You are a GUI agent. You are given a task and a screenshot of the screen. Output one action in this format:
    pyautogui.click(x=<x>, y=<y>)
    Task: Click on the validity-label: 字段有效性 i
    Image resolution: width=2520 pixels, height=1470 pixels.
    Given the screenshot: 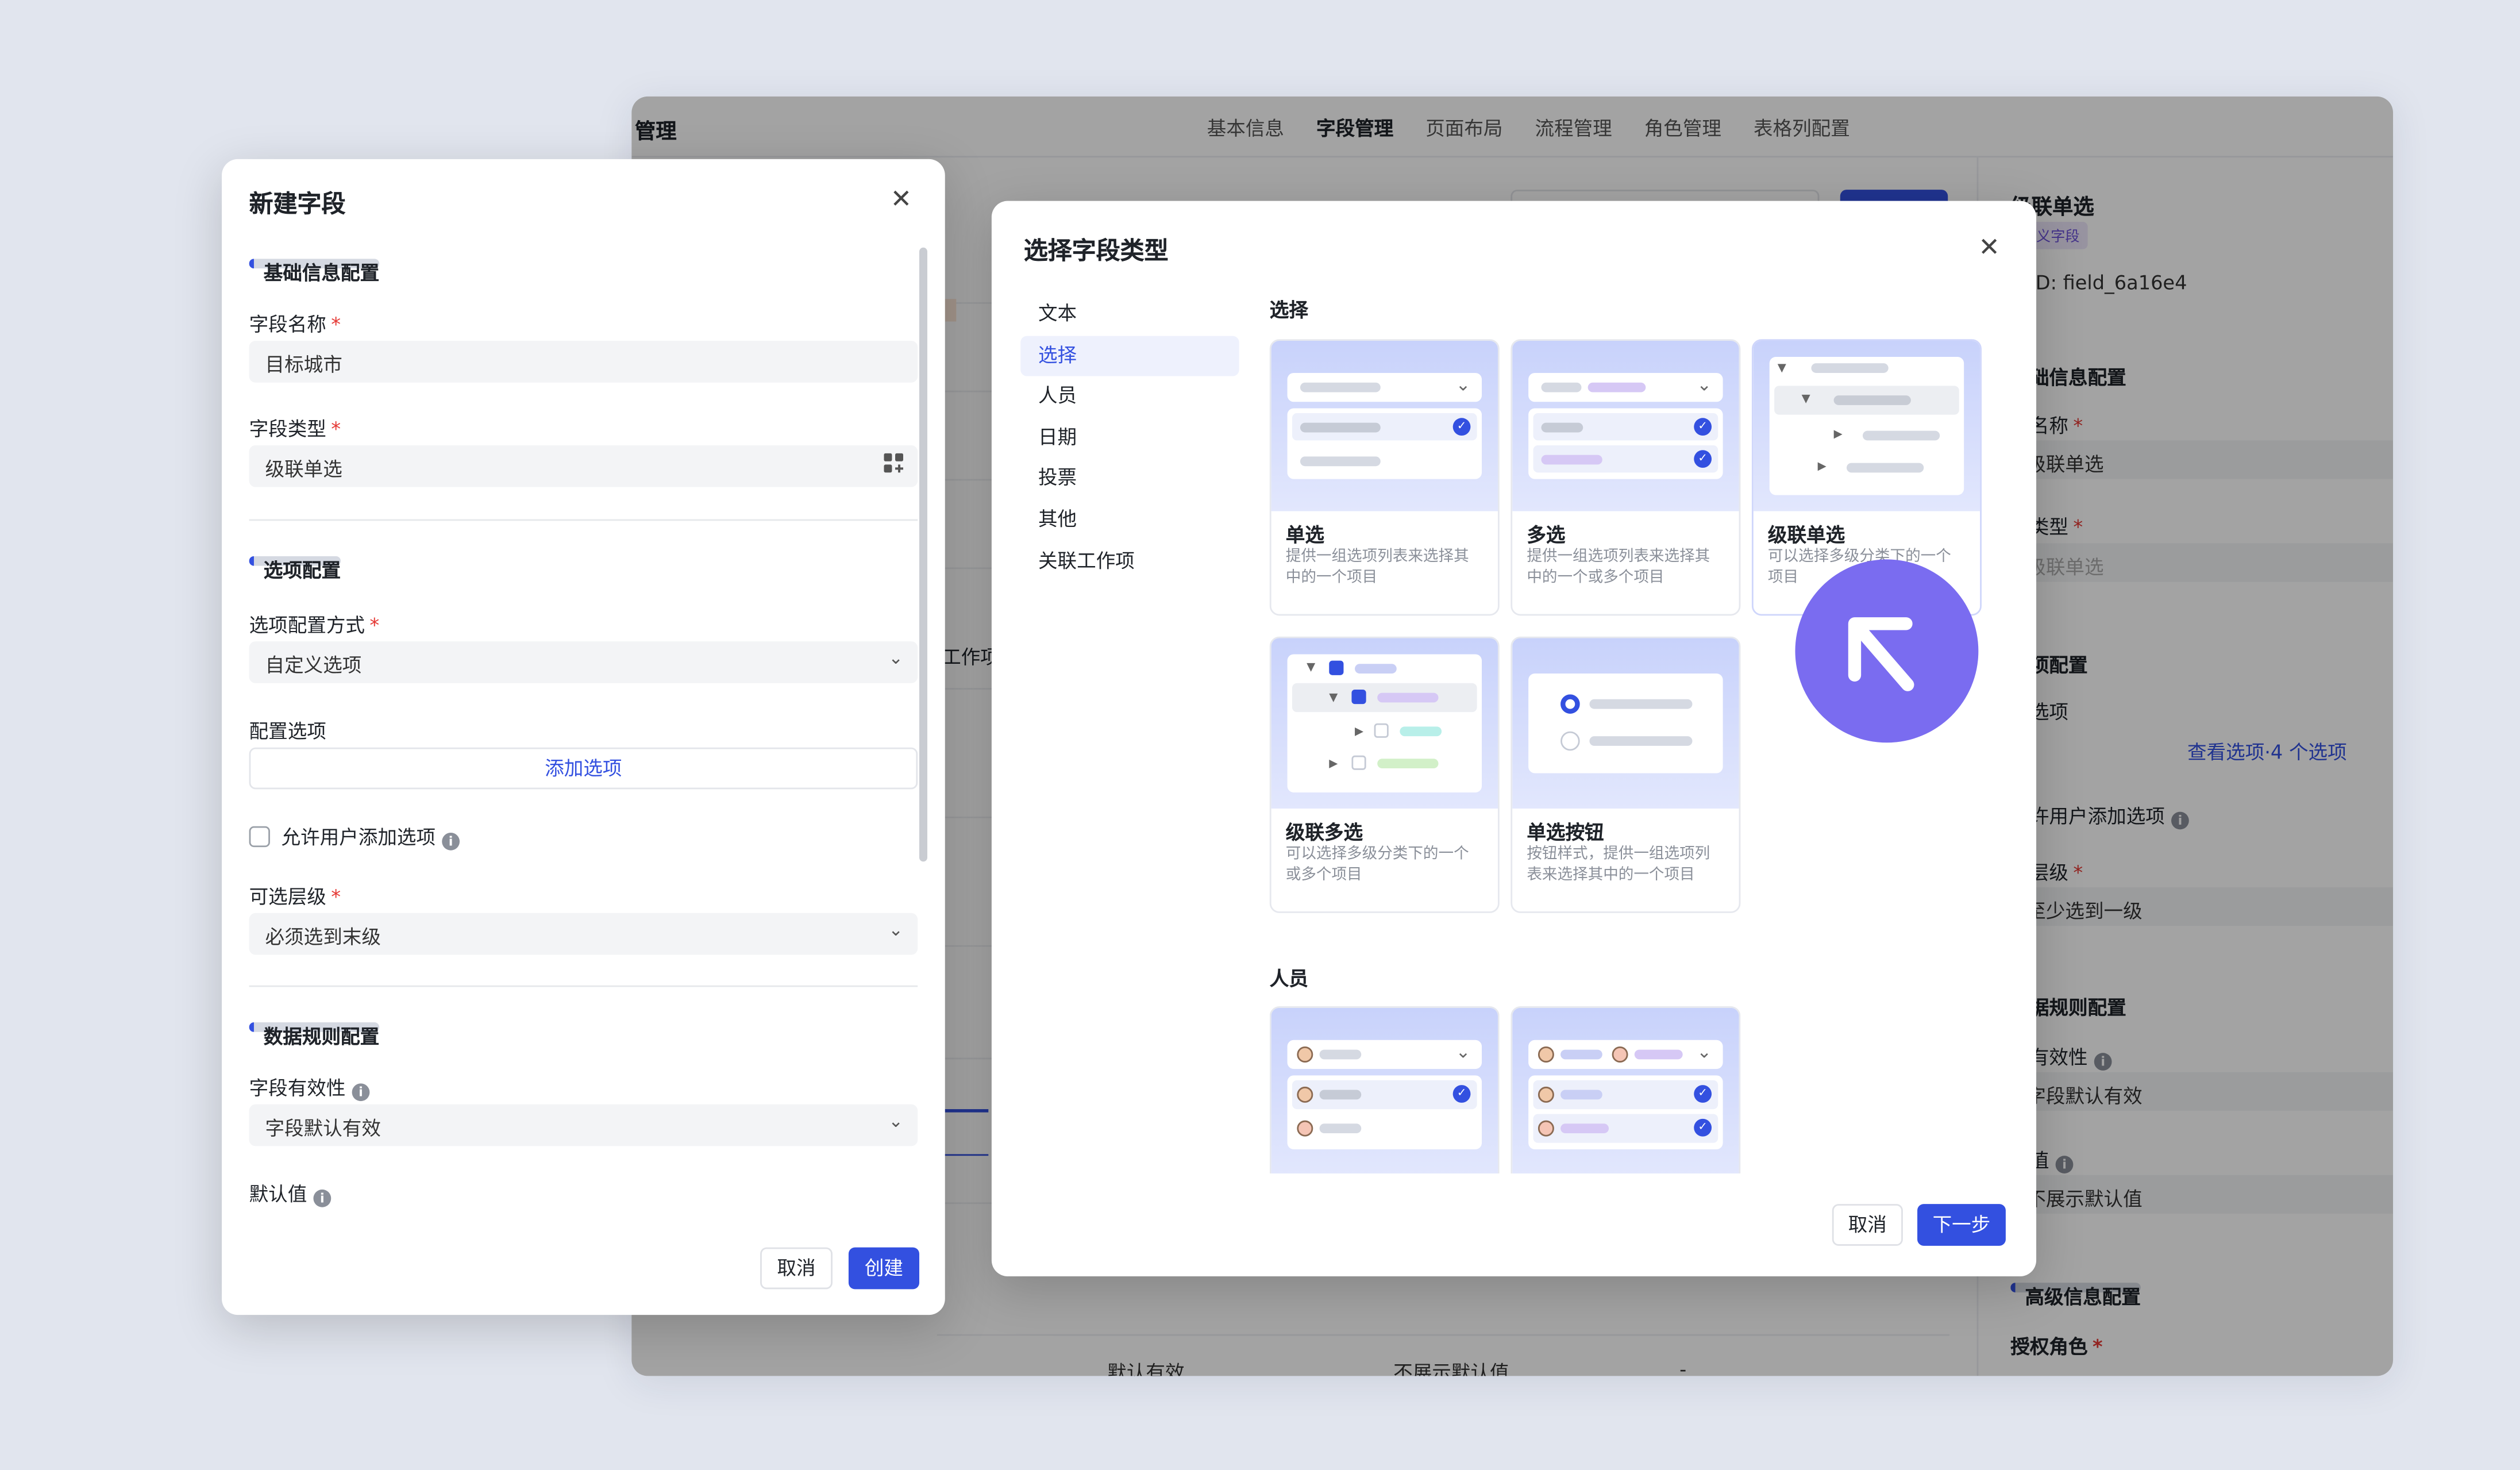 What is the action you would take?
    pyautogui.click(x=310, y=1088)
    